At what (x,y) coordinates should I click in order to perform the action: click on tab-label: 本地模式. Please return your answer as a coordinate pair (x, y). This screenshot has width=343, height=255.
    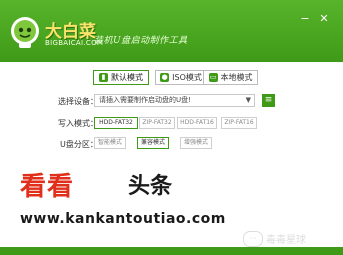
    Looking at the image, I should click on (236, 77).